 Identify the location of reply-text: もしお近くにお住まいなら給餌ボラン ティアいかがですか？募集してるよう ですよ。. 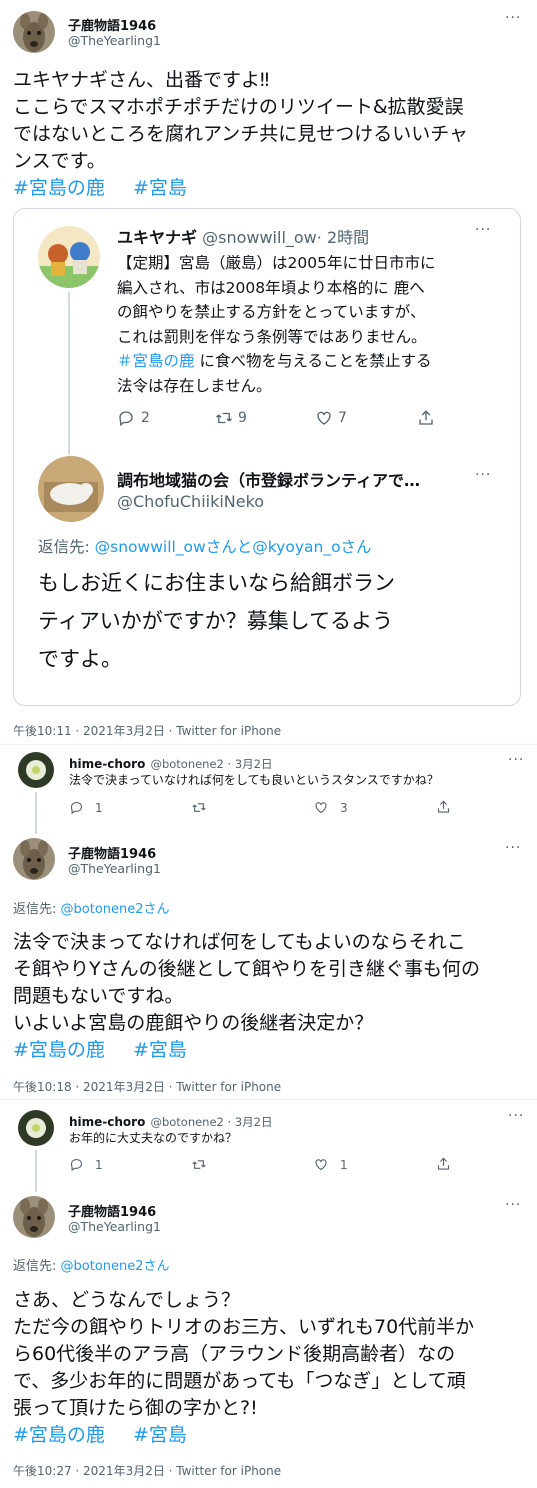
(273, 621).